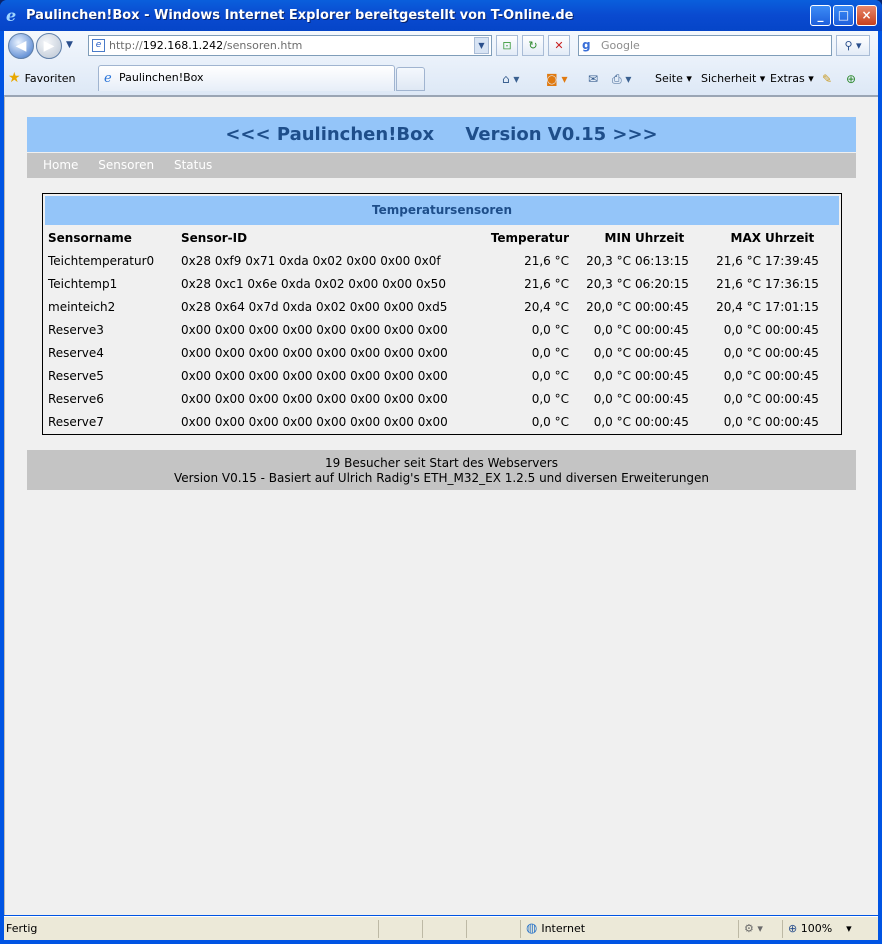 Image resolution: width=882 pixels, height=944 pixels. I want to click on page-menu-label: Seite, so click(669, 78).